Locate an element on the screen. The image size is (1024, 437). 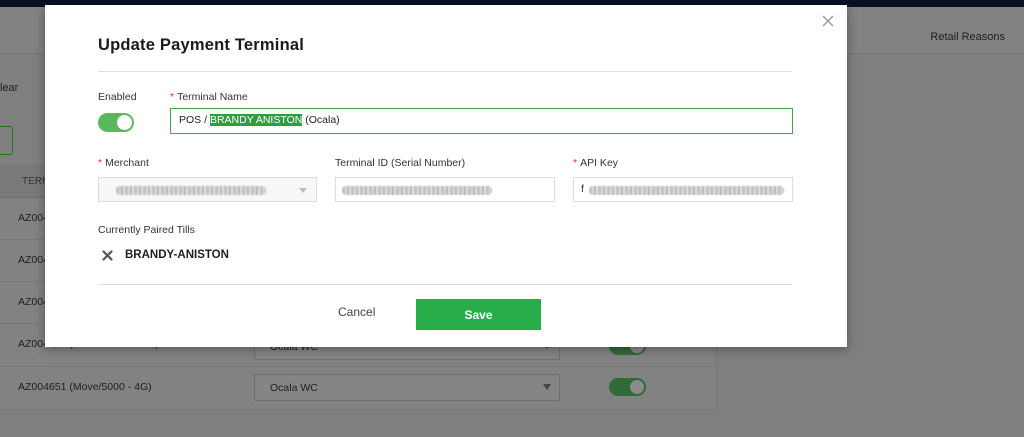
clear-link: lear is located at coordinates (9, 88).